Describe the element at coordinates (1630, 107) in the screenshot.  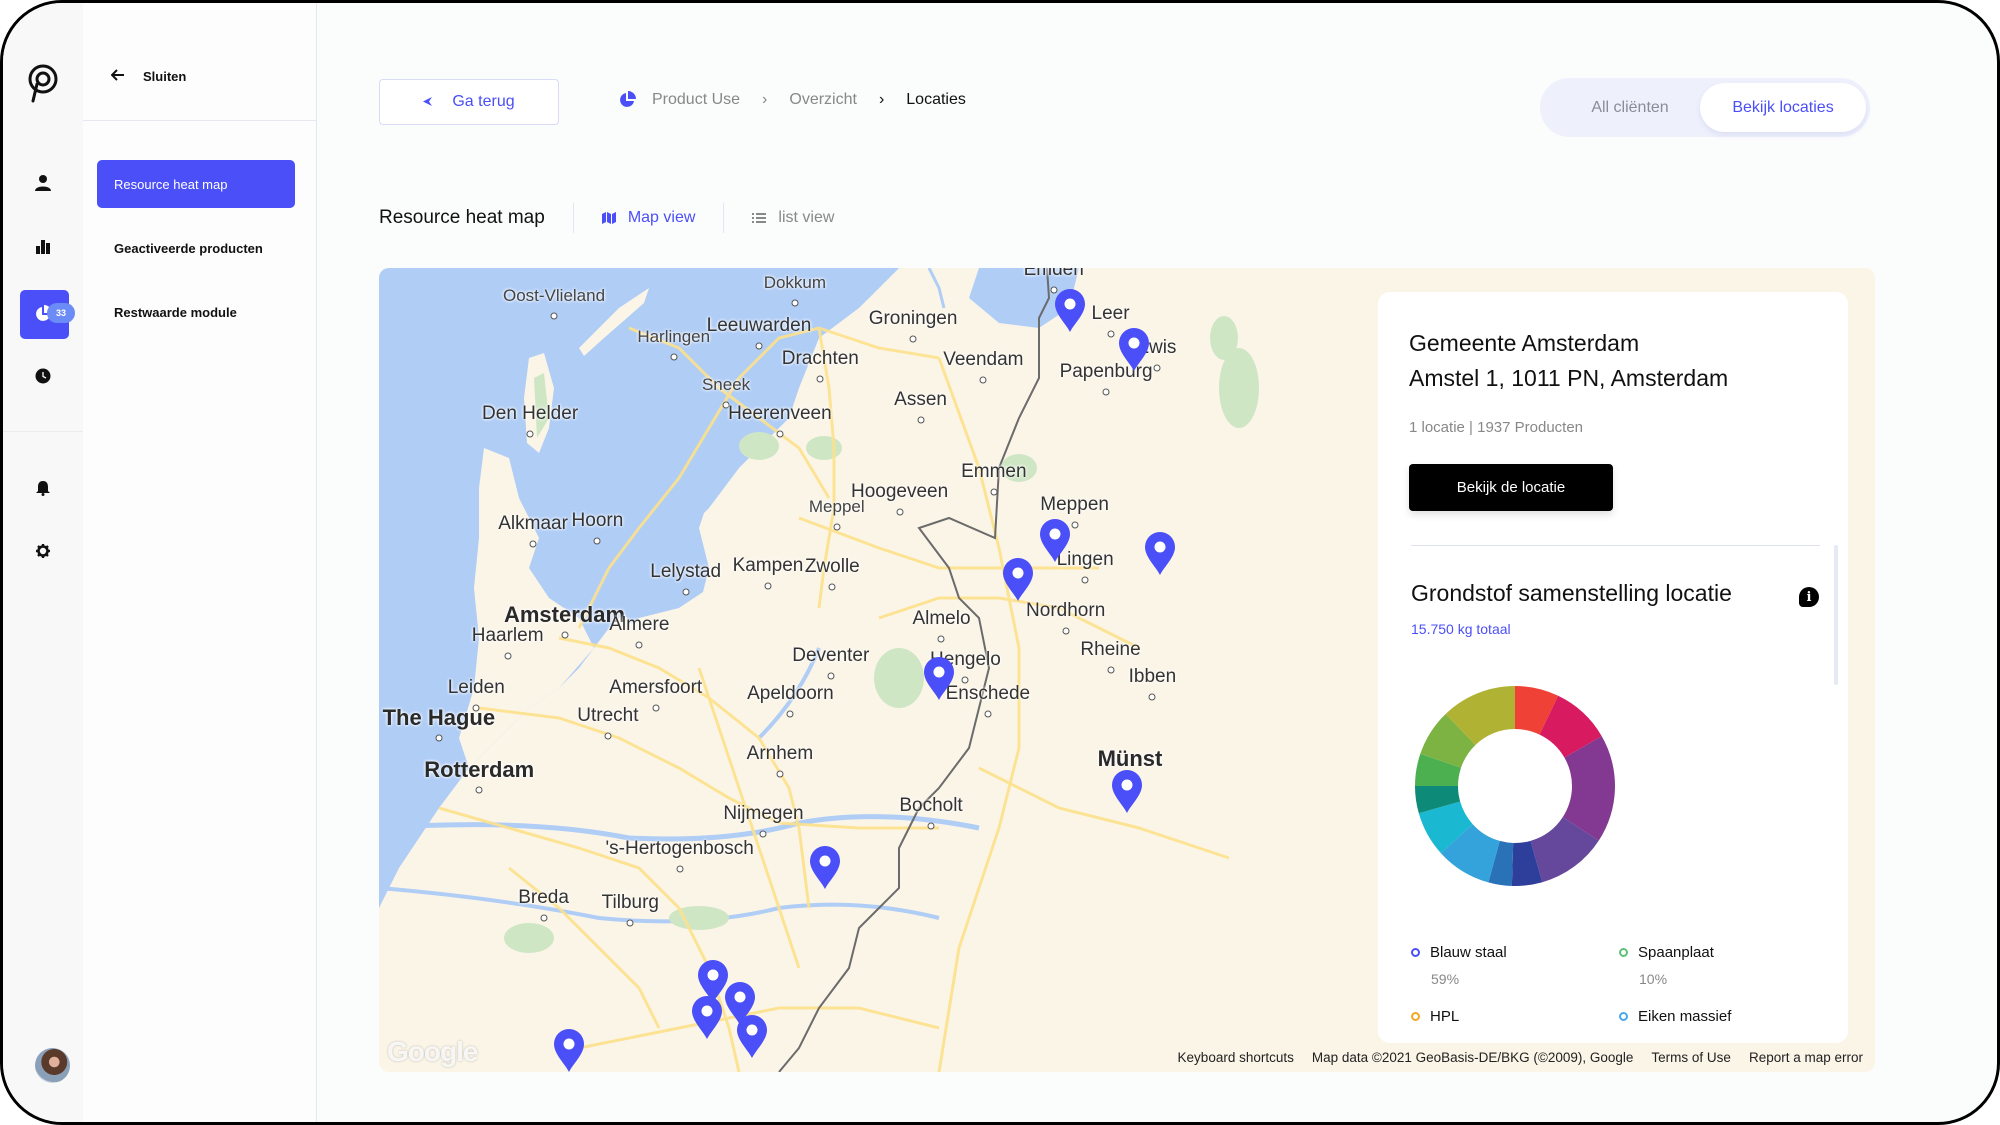
I see `toggle-all-clienten: All cliënten` at that location.